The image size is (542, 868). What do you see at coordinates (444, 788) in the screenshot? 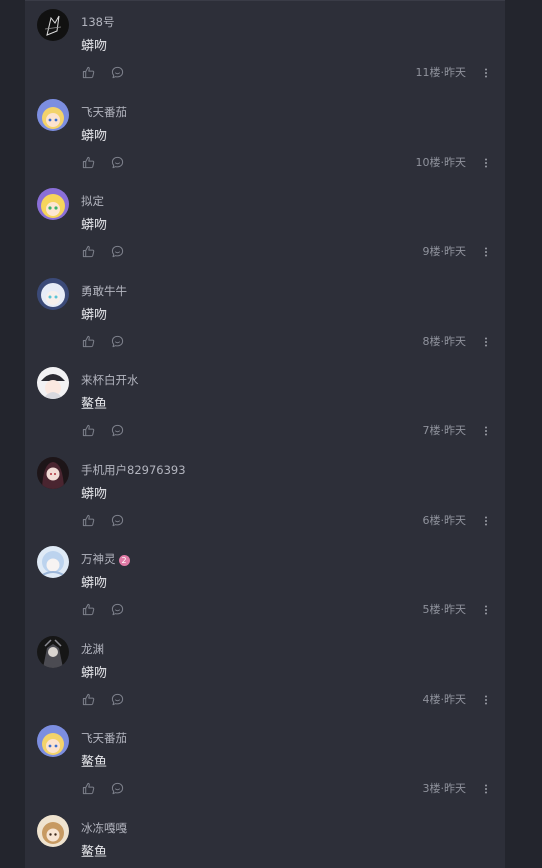
I see `floor-time: 3楼·昨天` at bounding box center [444, 788].